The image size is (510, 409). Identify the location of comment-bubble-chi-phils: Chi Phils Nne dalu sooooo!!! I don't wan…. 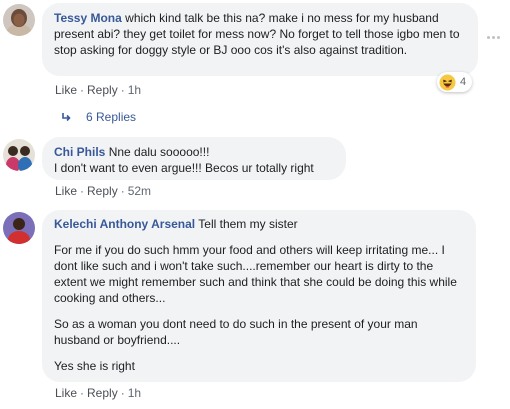
(194, 158).